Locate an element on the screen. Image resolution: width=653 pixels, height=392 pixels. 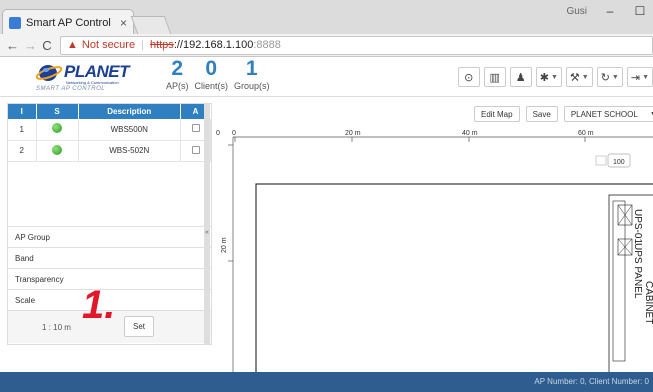
row-description: WBS-502N is located at coordinates (129, 151).